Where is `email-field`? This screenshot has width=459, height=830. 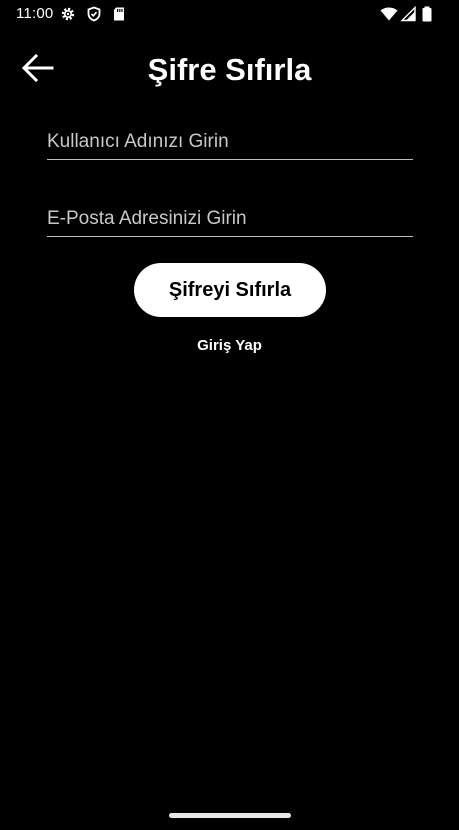 email-field is located at coordinates (230, 219).